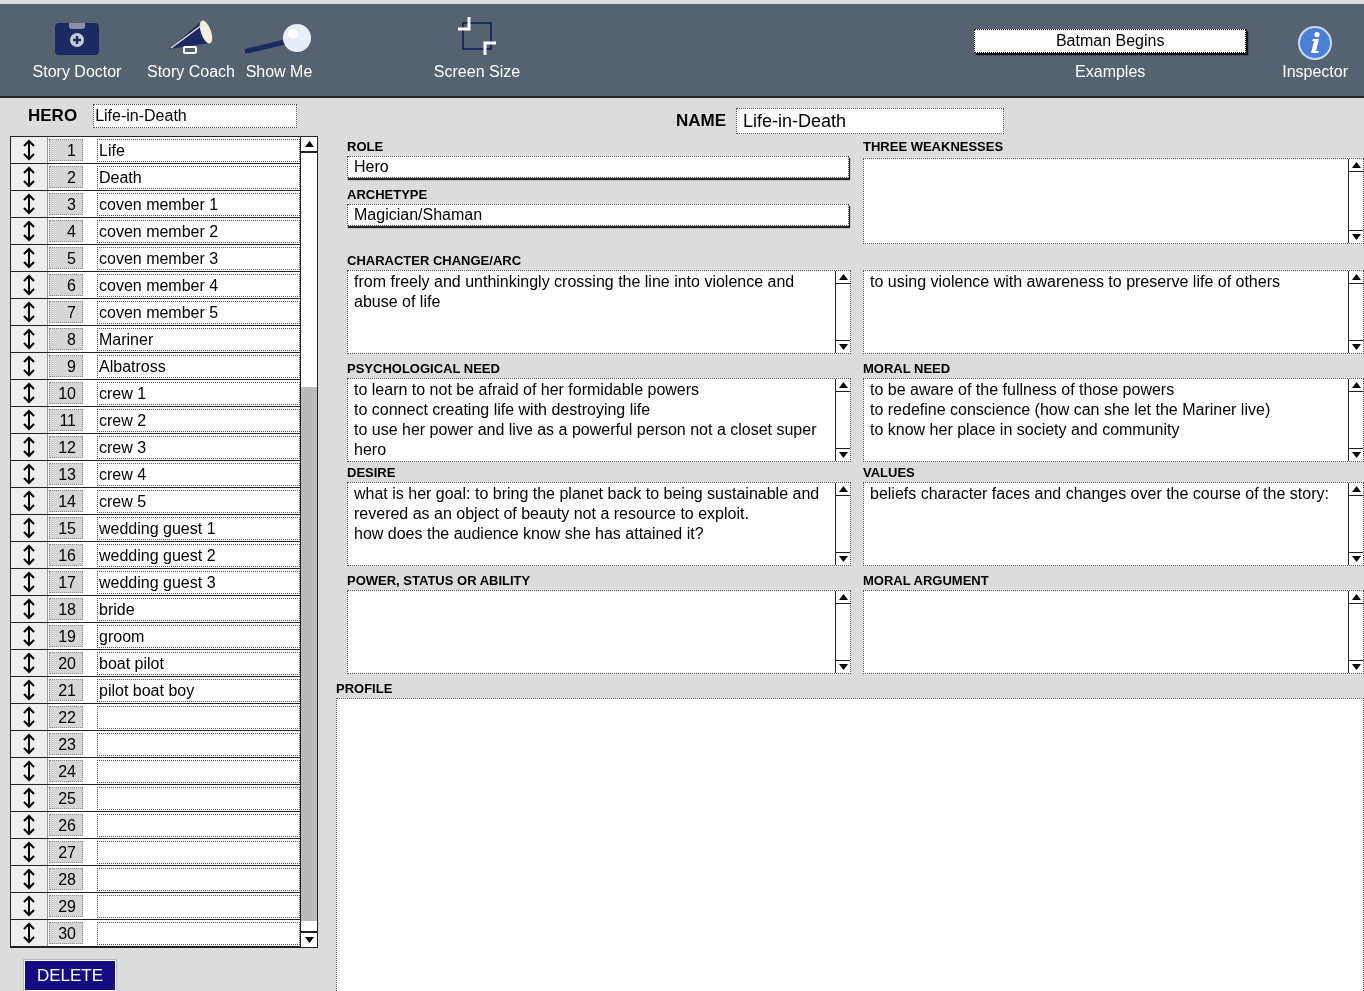 Image resolution: width=1364 pixels, height=991 pixels. What do you see at coordinates (66, 744) in the screenshot?
I see `row-number: 23` at bounding box center [66, 744].